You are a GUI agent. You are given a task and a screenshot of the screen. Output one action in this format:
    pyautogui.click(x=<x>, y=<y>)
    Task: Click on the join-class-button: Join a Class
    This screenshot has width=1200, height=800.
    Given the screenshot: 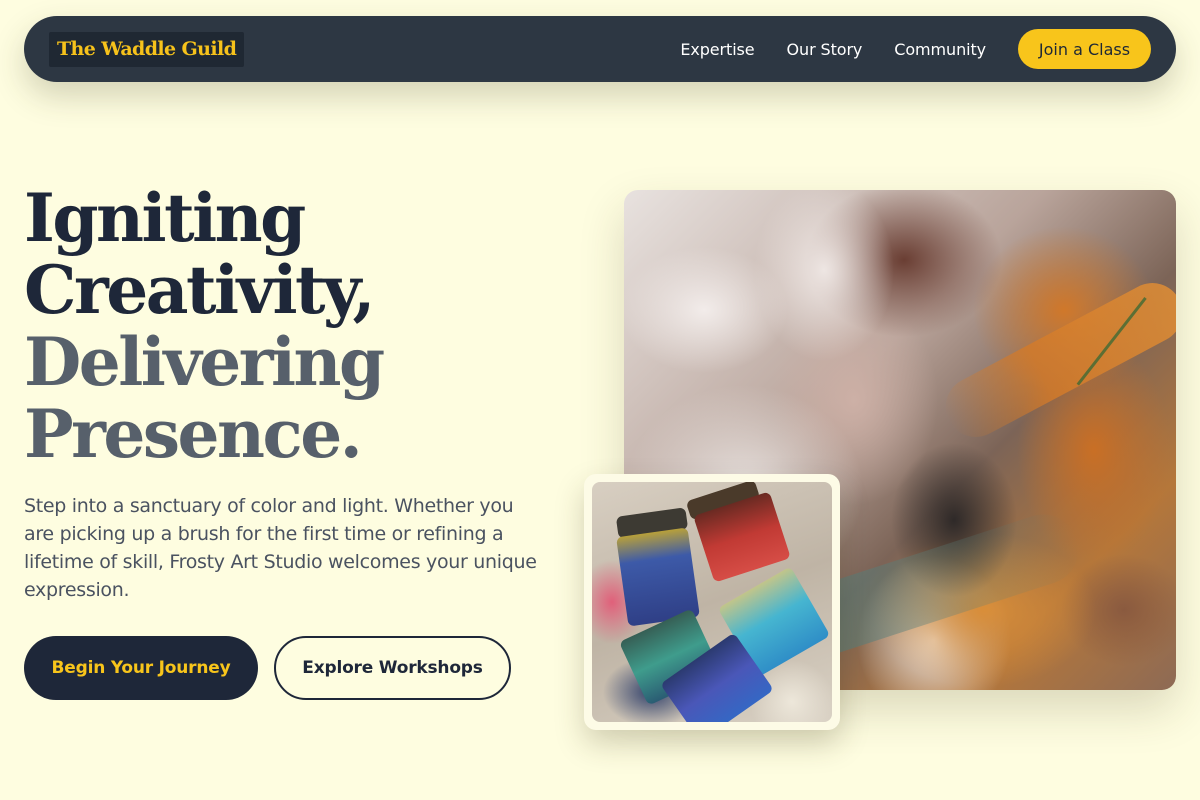 What is the action you would take?
    pyautogui.click(x=1084, y=49)
    